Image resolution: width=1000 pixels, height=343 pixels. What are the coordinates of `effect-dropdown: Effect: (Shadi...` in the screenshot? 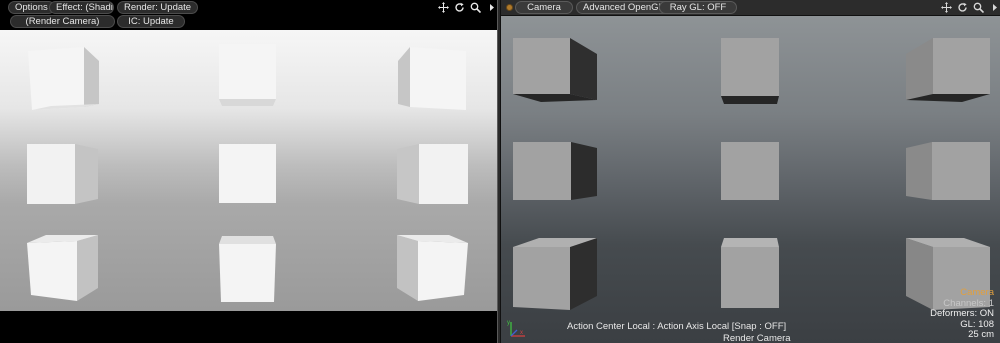 It's located at (81, 7).